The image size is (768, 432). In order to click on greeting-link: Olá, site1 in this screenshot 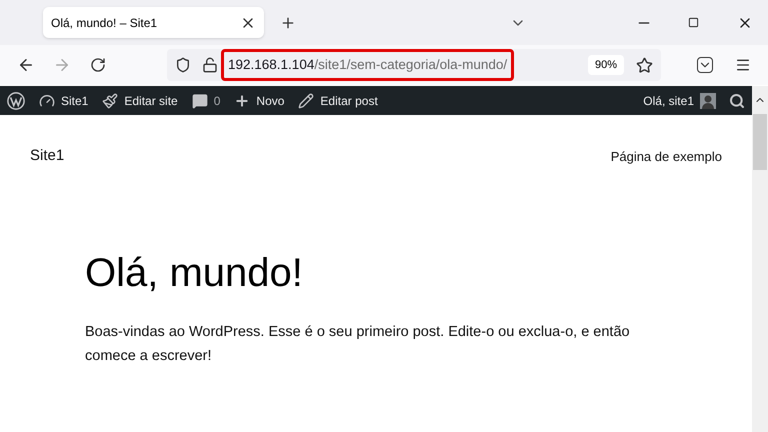, I will do `click(668, 101)`.